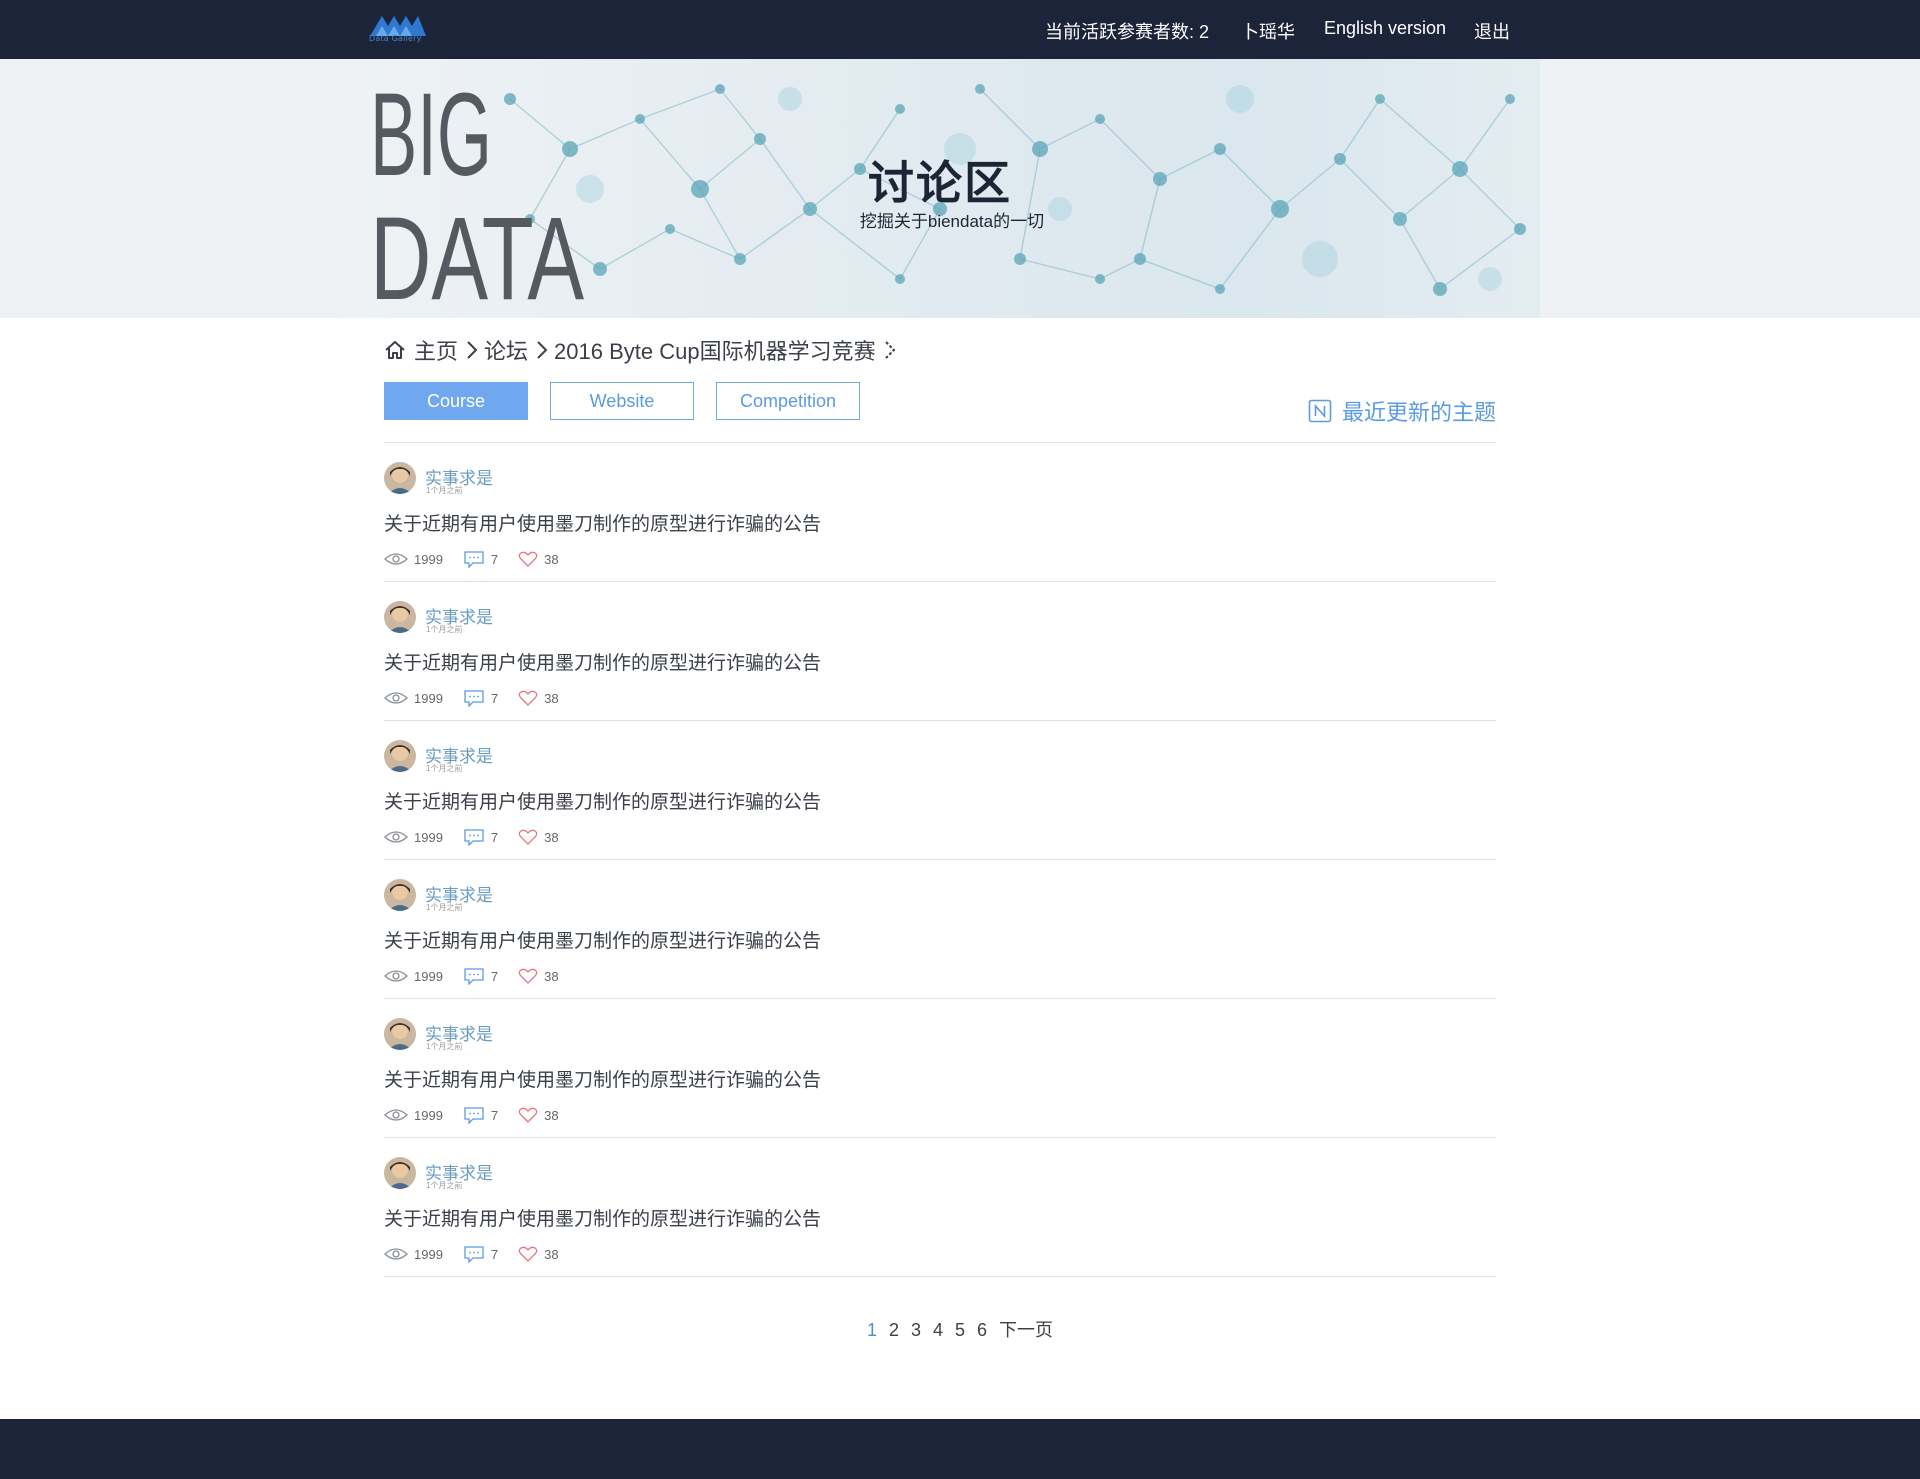  What do you see at coordinates (916, 1330) in the screenshot?
I see `page-link-3: 3` at bounding box center [916, 1330].